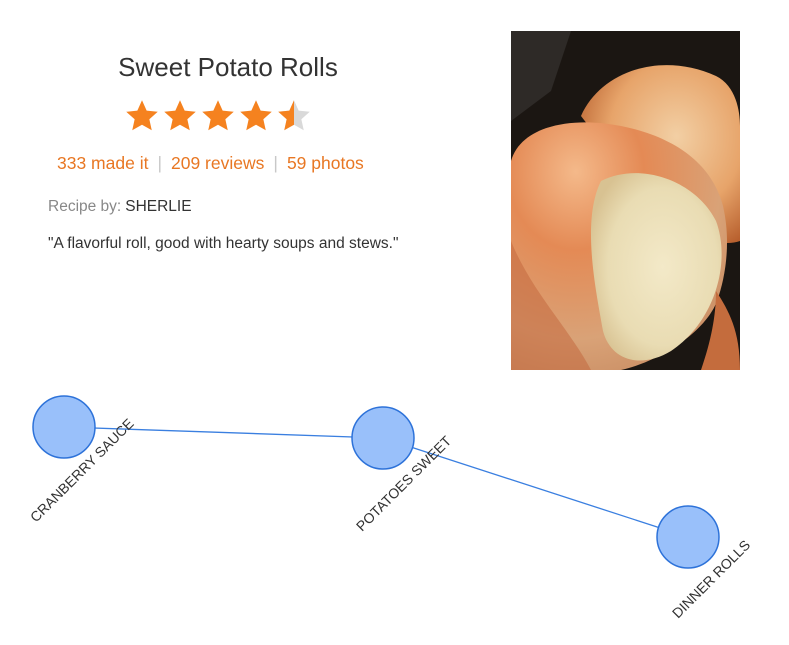 This screenshot has height=645, width=789. I want to click on author-link: SHERLIE, so click(158, 206).